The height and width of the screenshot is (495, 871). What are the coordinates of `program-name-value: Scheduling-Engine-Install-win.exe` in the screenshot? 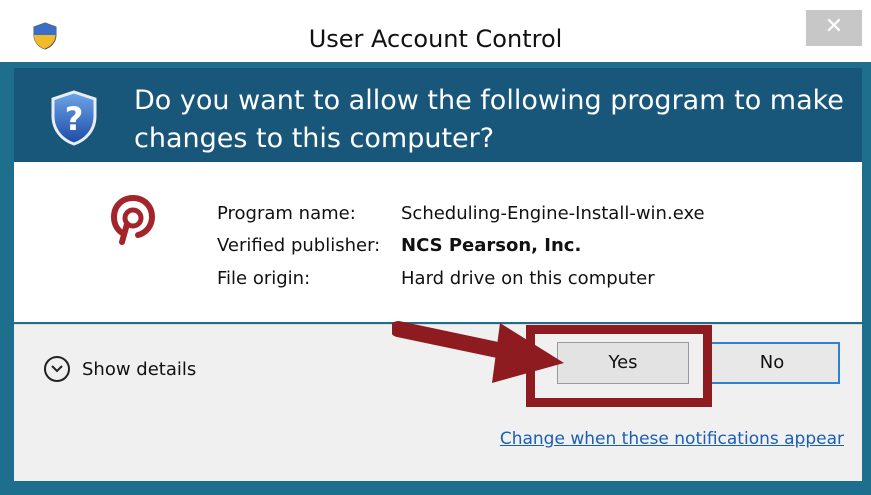 It's located at (553, 213).